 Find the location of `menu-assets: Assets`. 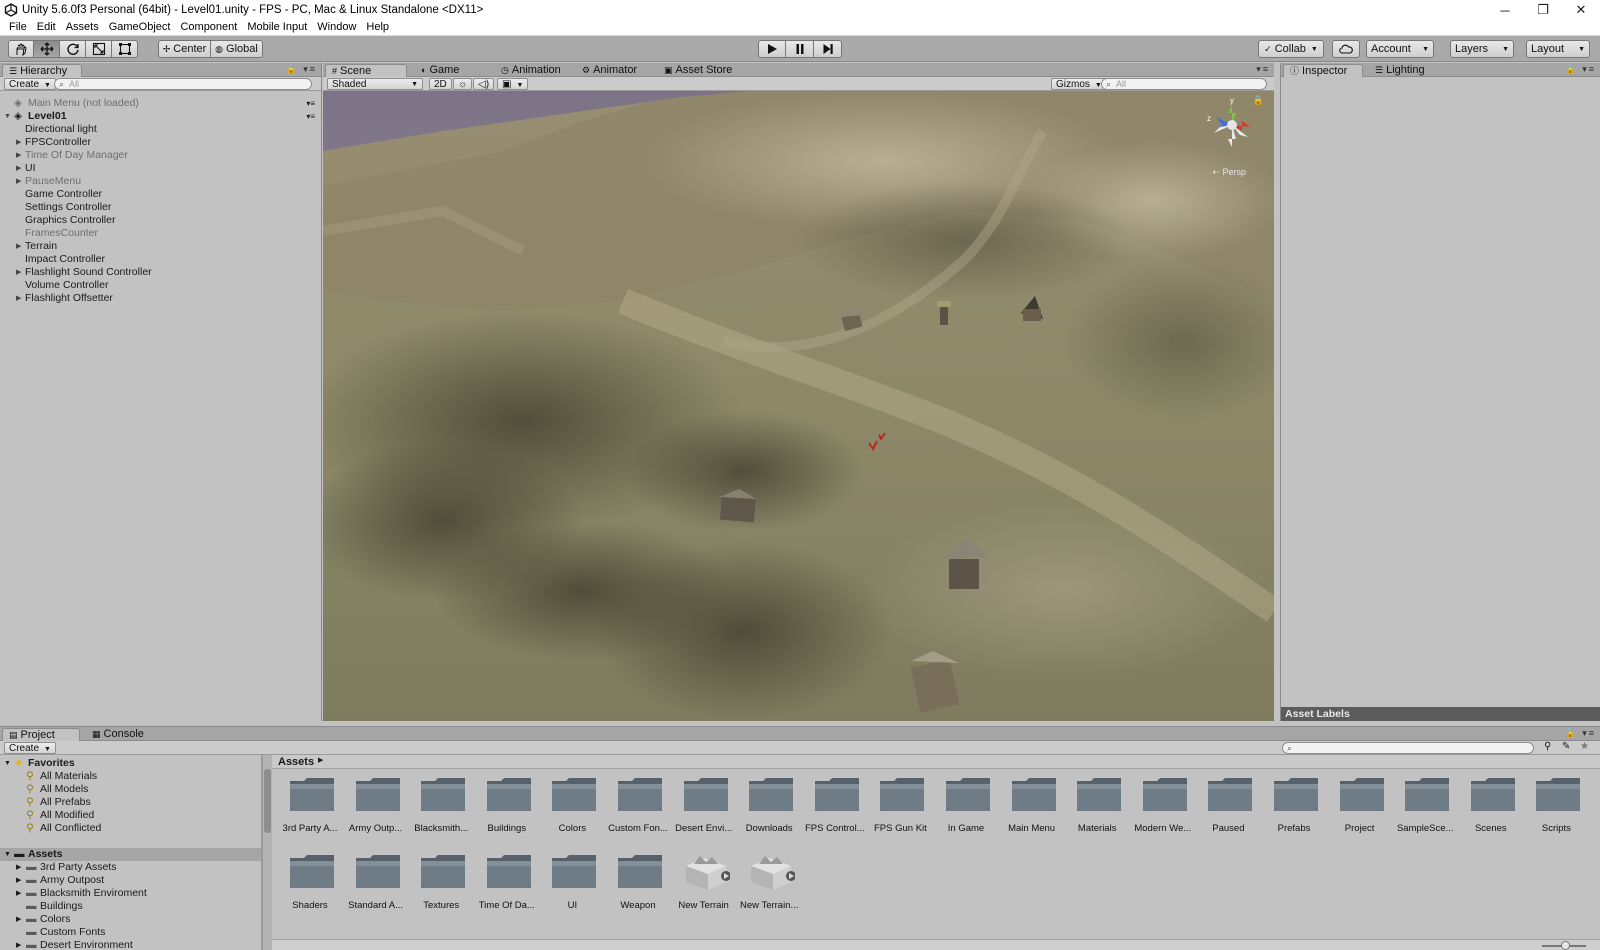

menu-assets: Assets is located at coordinates (82, 27).